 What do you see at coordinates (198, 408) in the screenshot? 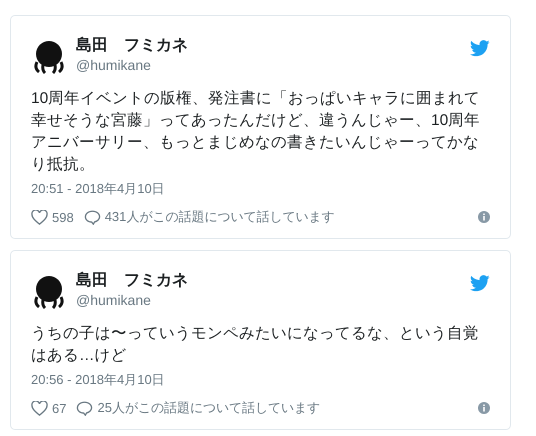
I see `reply-button: 25人がこの話題について話しています` at bounding box center [198, 408].